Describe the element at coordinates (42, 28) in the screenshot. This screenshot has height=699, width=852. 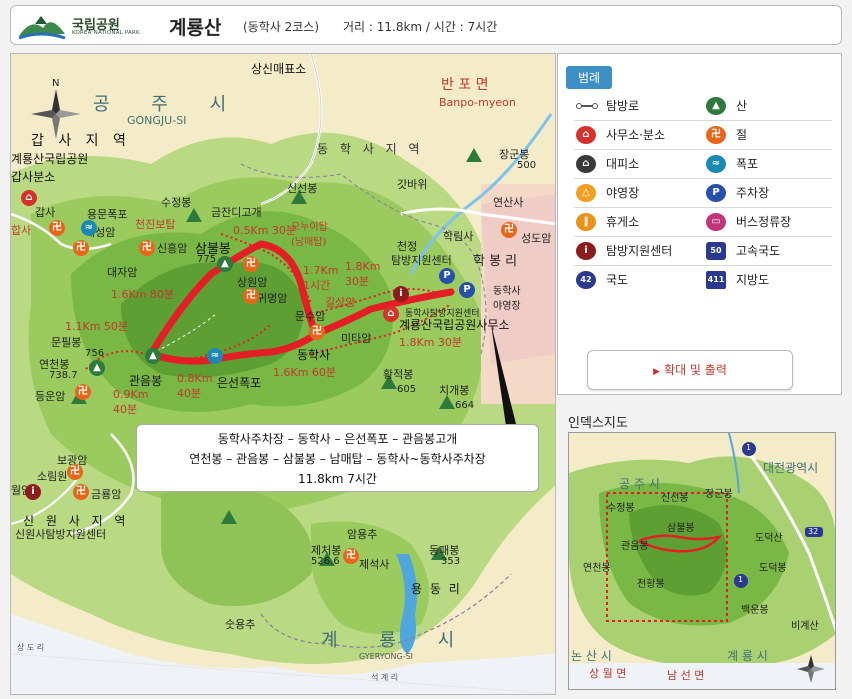
I see `park-logo-icon` at that location.